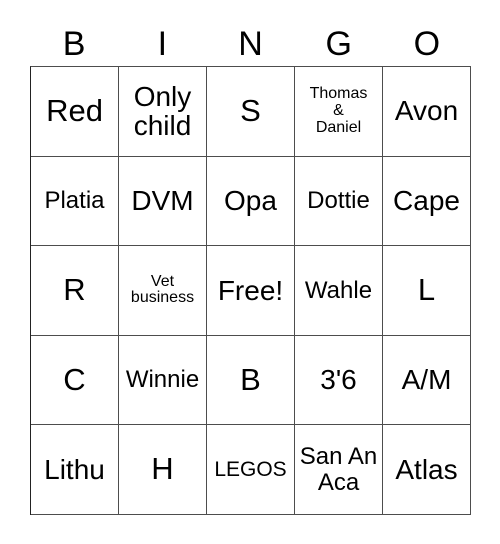  I want to click on bingo-cell-text: H, so click(162, 469).